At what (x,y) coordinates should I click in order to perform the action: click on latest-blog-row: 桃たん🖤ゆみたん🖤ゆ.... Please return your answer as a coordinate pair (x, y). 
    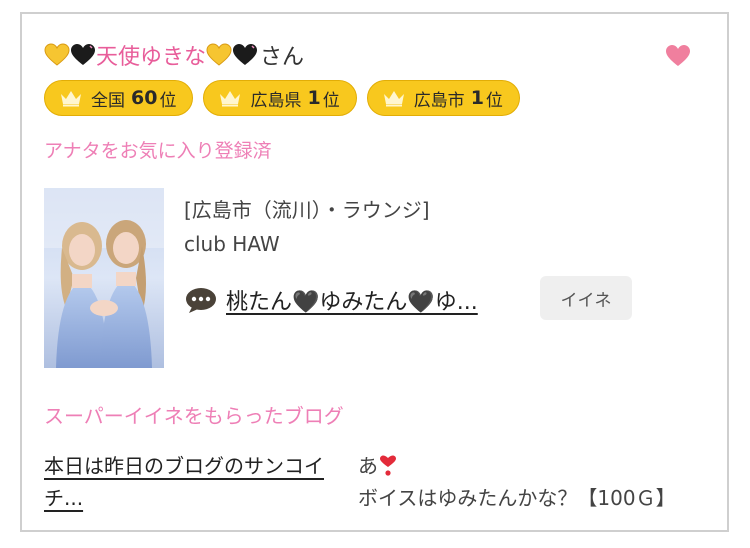
    Looking at the image, I should click on (331, 300).